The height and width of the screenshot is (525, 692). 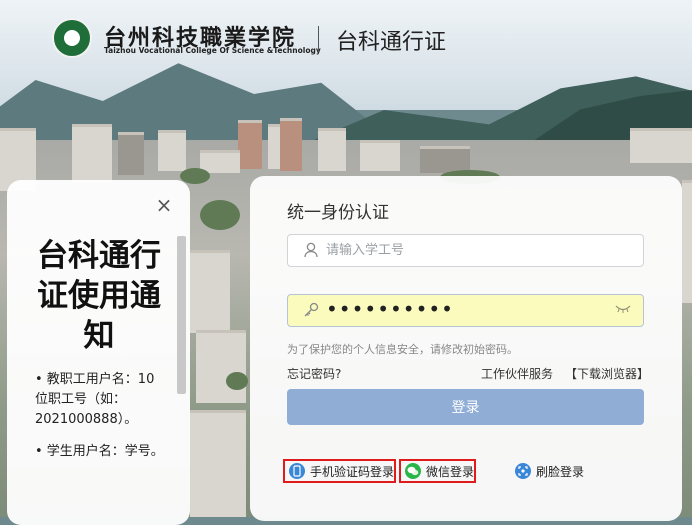 What do you see at coordinates (72, 38) in the screenshot?
I see `school-logo` at bounding box center [72, 38].